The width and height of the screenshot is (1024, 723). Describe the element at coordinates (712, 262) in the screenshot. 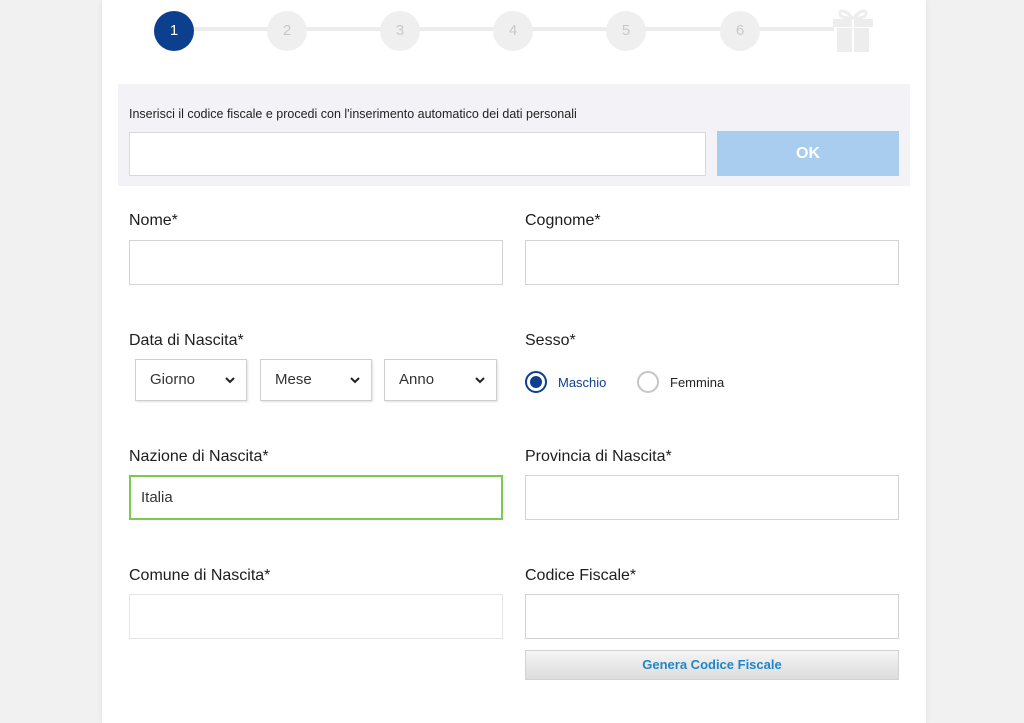

I see `cognome-field` at that location.